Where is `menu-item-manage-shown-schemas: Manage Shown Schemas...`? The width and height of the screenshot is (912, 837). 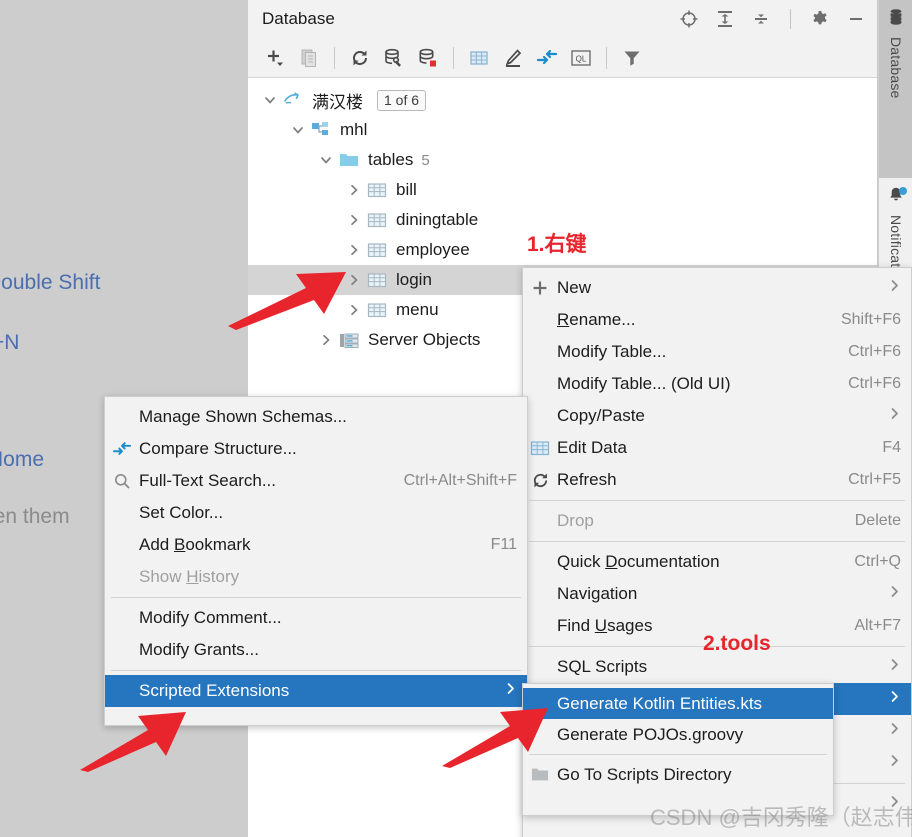
menu-item-manage-shown-schemas: Manage Shown Schemas... is located at coordinates (316, 417).